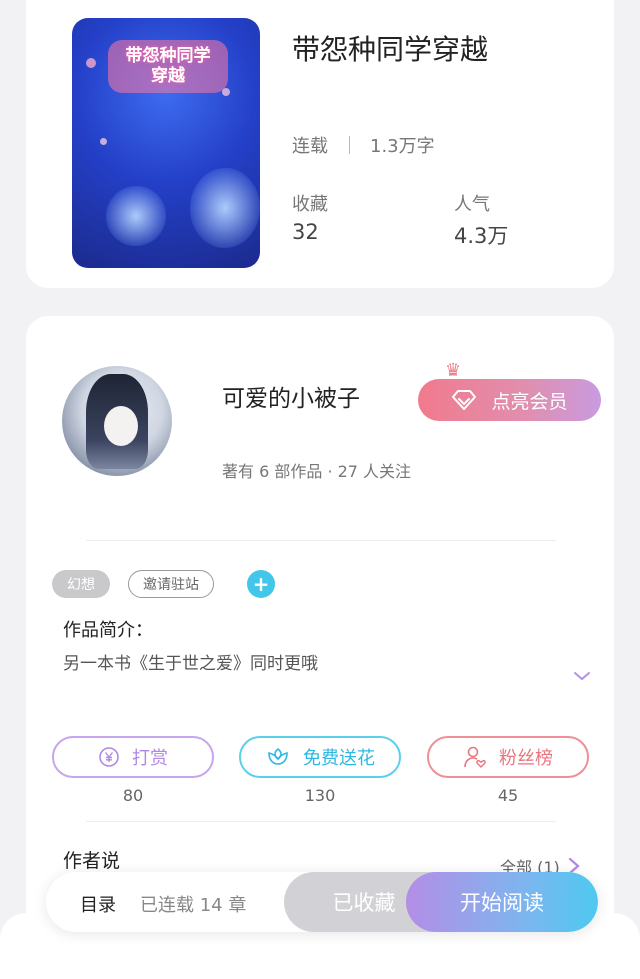  I want to click on send-flower-label: 免费送花, so click(339, 758).